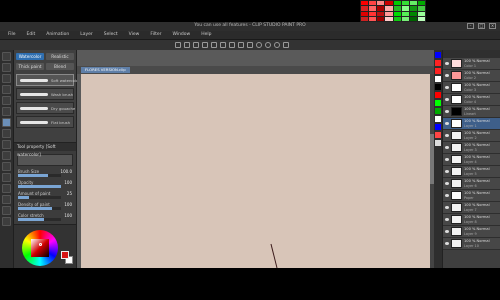  I want to click on menu-help: Help, so click(206, 34).